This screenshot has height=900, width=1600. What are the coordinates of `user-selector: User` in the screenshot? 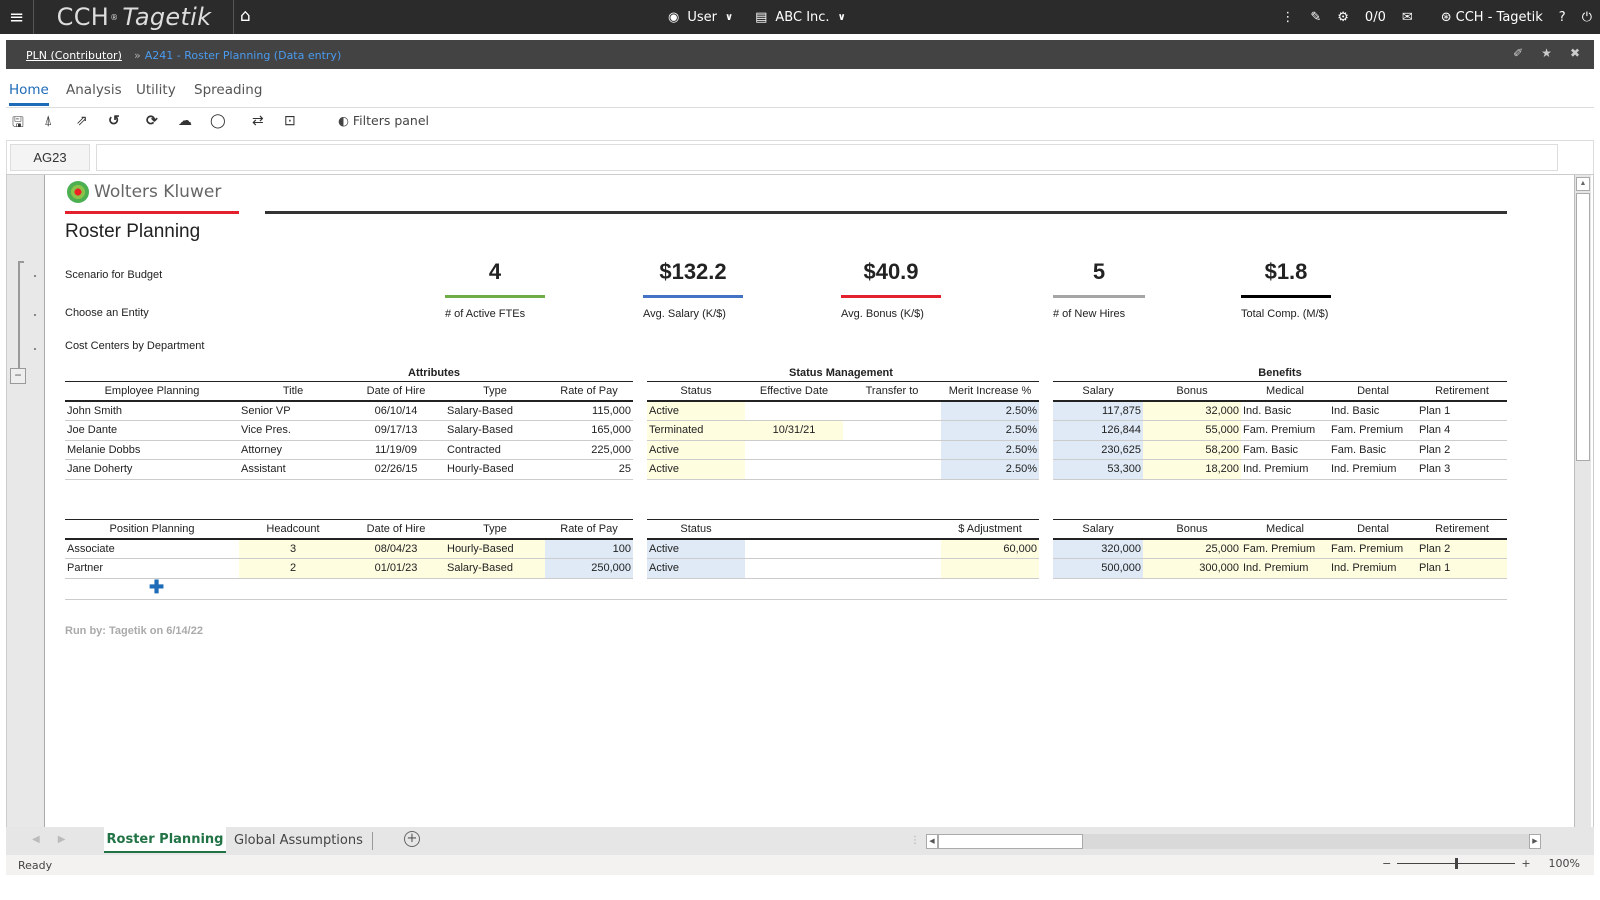 It's located at (702, 17).